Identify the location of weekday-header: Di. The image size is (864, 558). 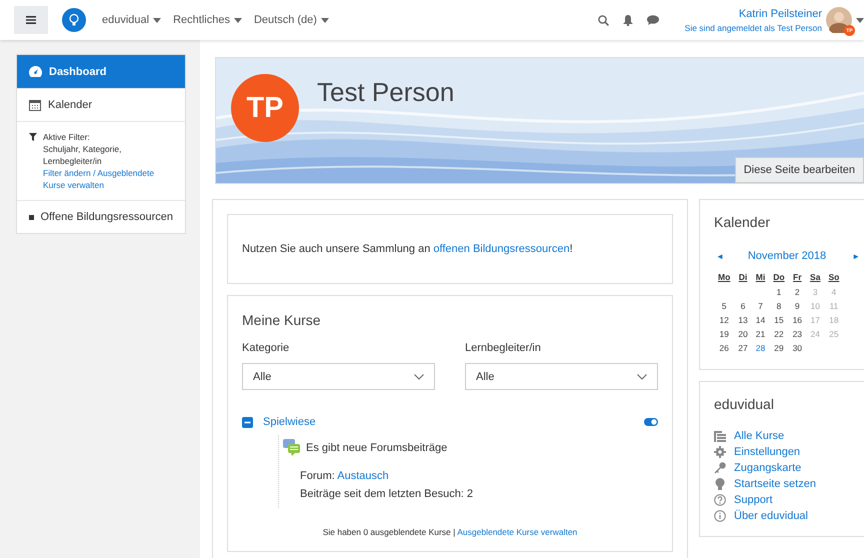
(743, 277).